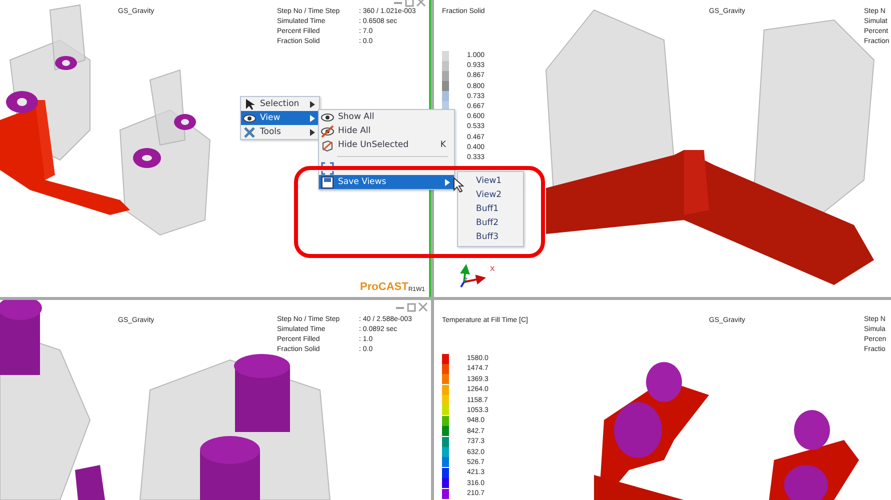 Image resolution: width=891 pixels, height=500 pixels. Describe the element at coordinates (473, 275) in the screenshot. I see `axis-triad-icon` at that location.